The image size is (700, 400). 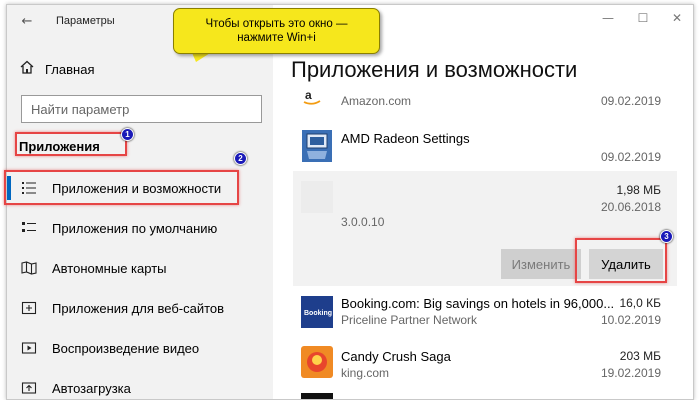 I want to click on app-version: 3.0.0.10, so click(x=363, y=222).